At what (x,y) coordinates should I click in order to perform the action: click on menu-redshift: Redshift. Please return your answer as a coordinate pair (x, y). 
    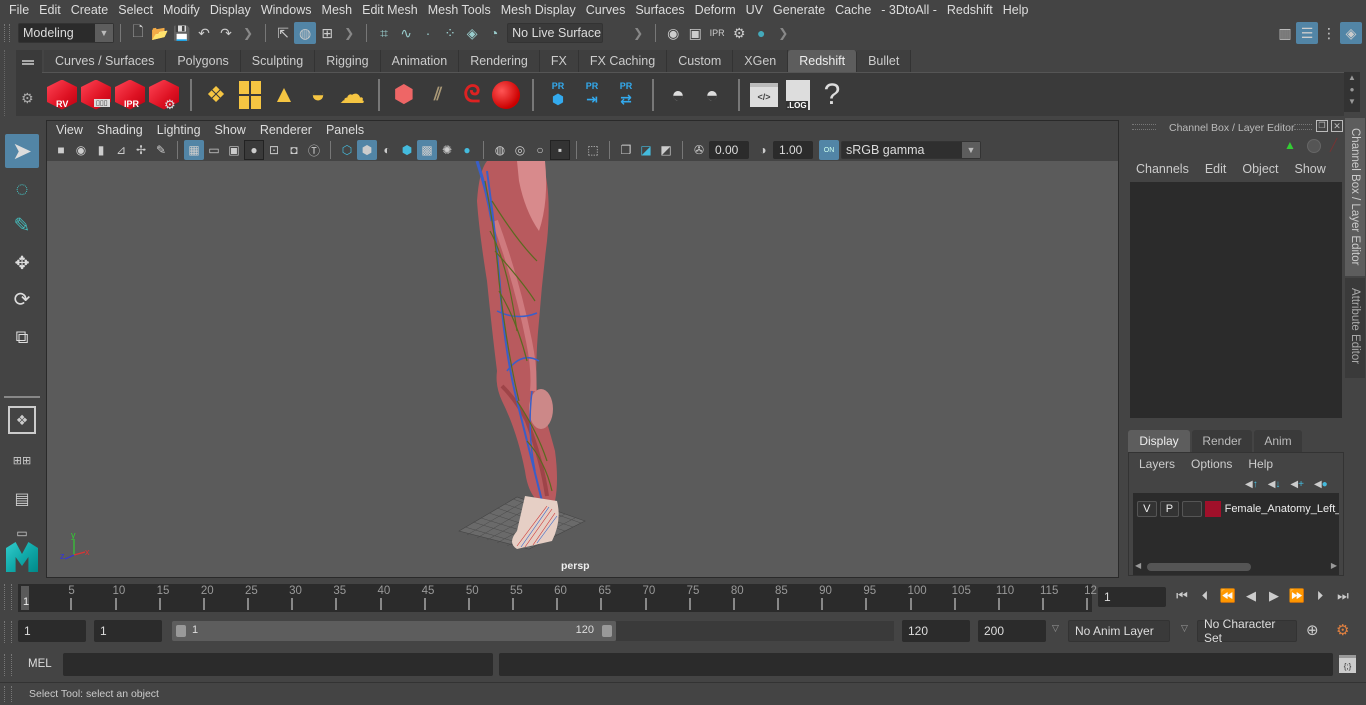
    Looking at the image, I should click on (970, 10).